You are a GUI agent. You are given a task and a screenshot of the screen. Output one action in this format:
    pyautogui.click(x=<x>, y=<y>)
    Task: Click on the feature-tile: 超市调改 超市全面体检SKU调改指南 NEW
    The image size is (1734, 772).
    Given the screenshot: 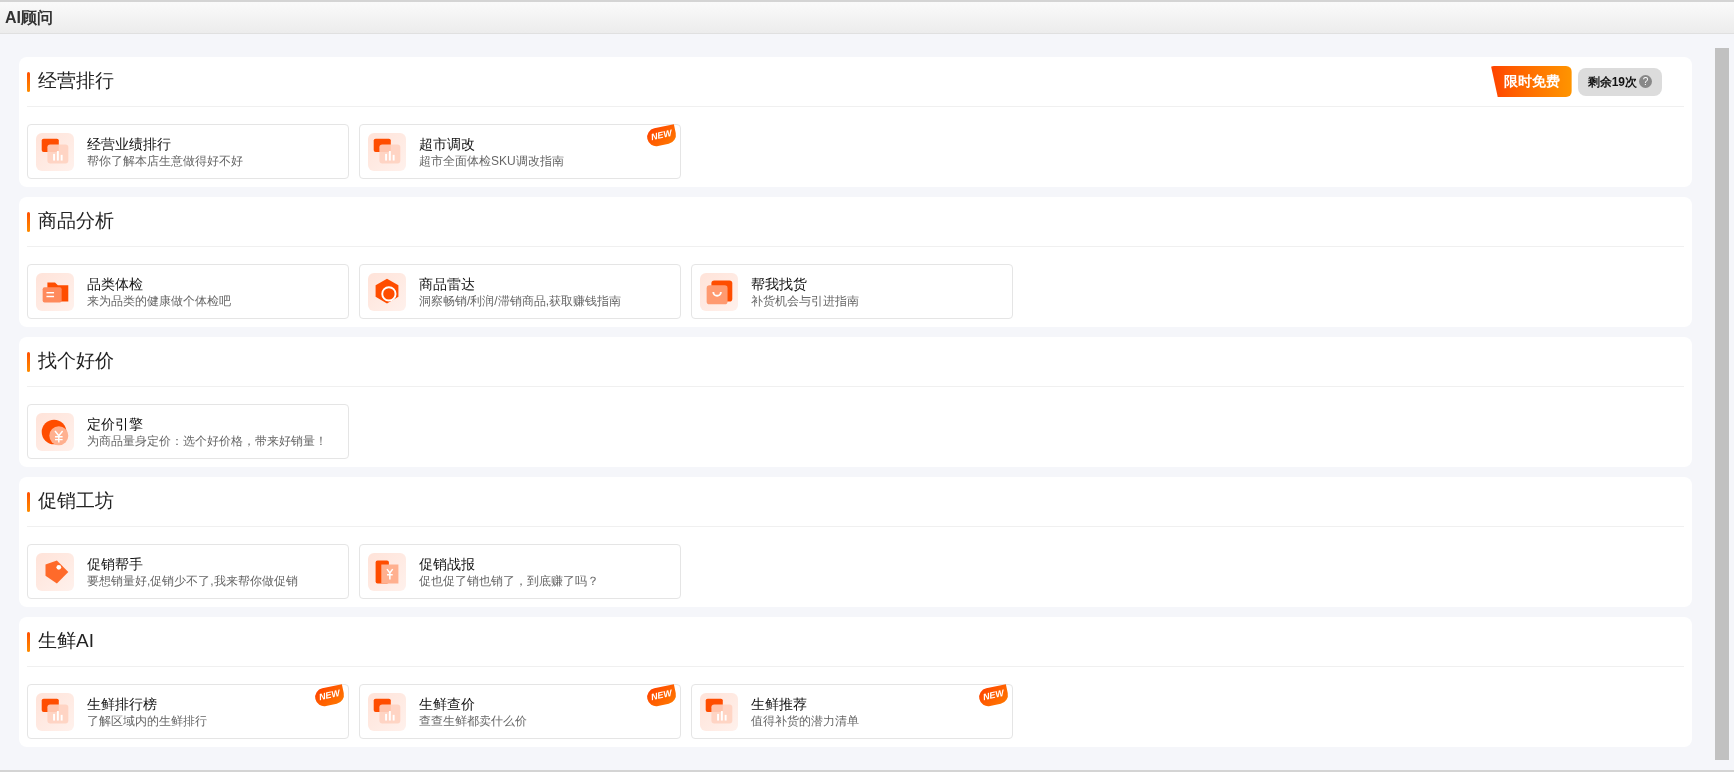 What is the action you would take?
    pyautogui.click(x=520, y=151)
    